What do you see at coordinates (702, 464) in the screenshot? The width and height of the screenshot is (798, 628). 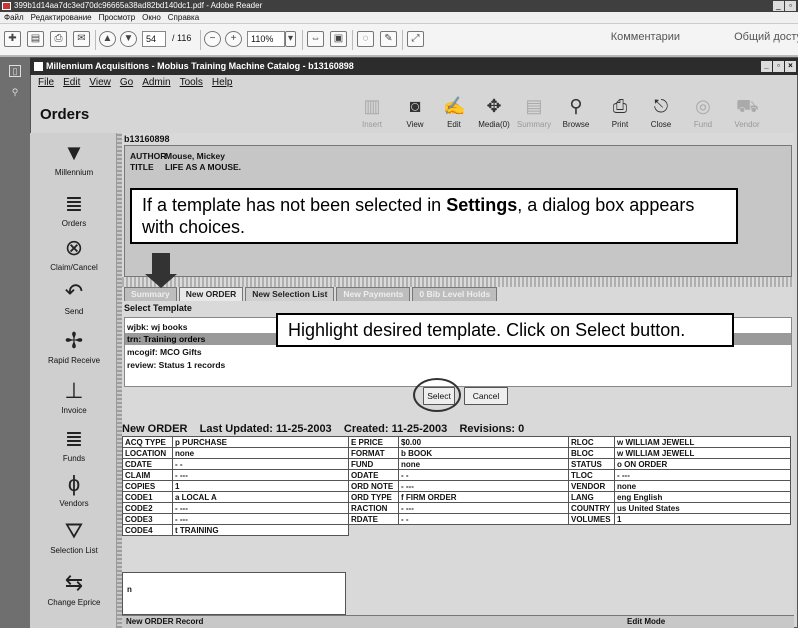 I see `field-value: o ON ORDER` at bounding box center [702, 464].